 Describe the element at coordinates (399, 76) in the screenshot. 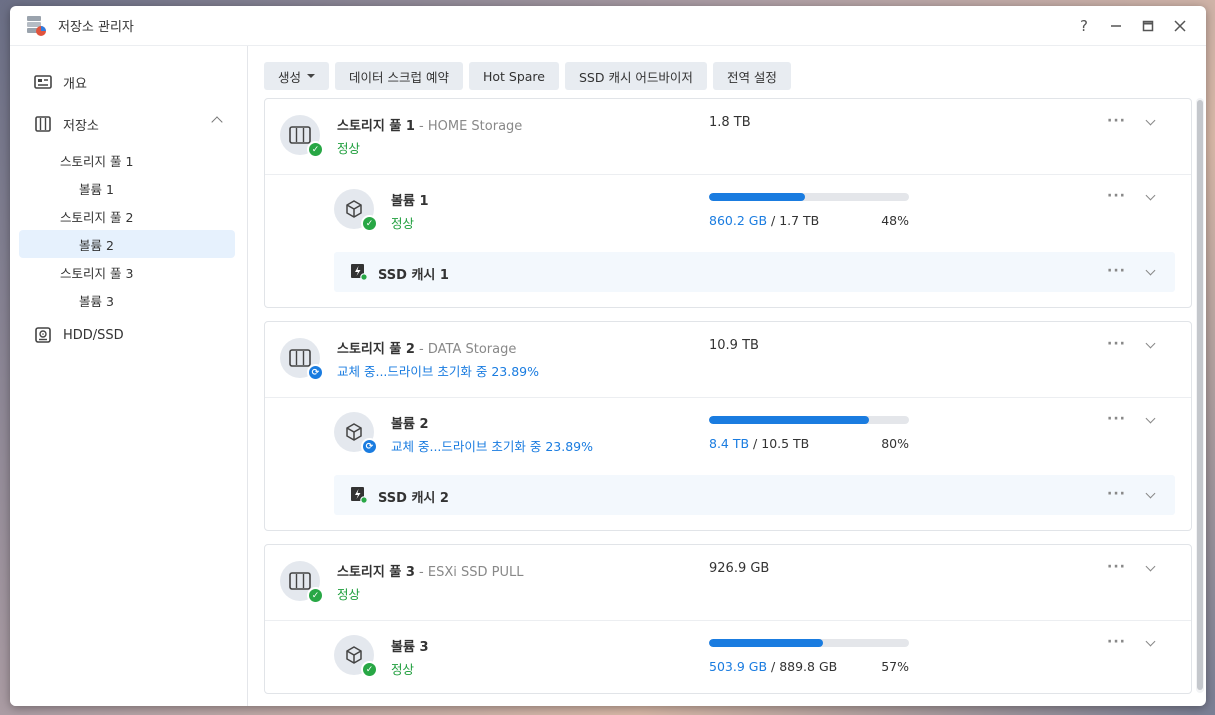

I see `data-scrub-schedule-button: 데이터 스크럽 예약` at that location.